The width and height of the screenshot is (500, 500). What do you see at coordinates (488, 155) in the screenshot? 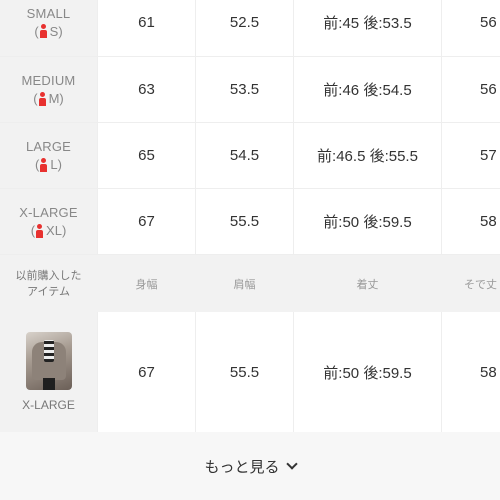
I see `value-cell: 57` at bounding box center [488, 155].